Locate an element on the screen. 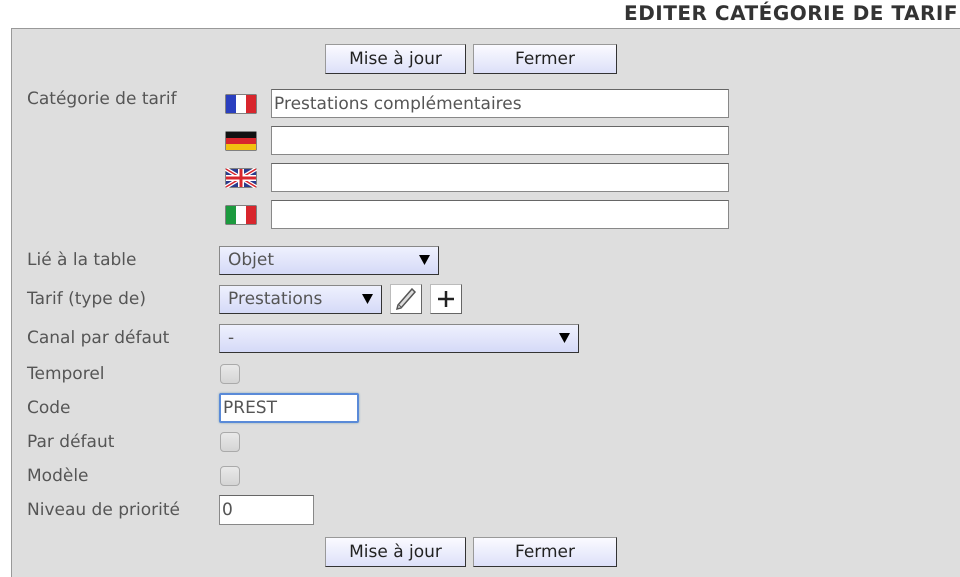  add-button is located at coordinates (446, 299).